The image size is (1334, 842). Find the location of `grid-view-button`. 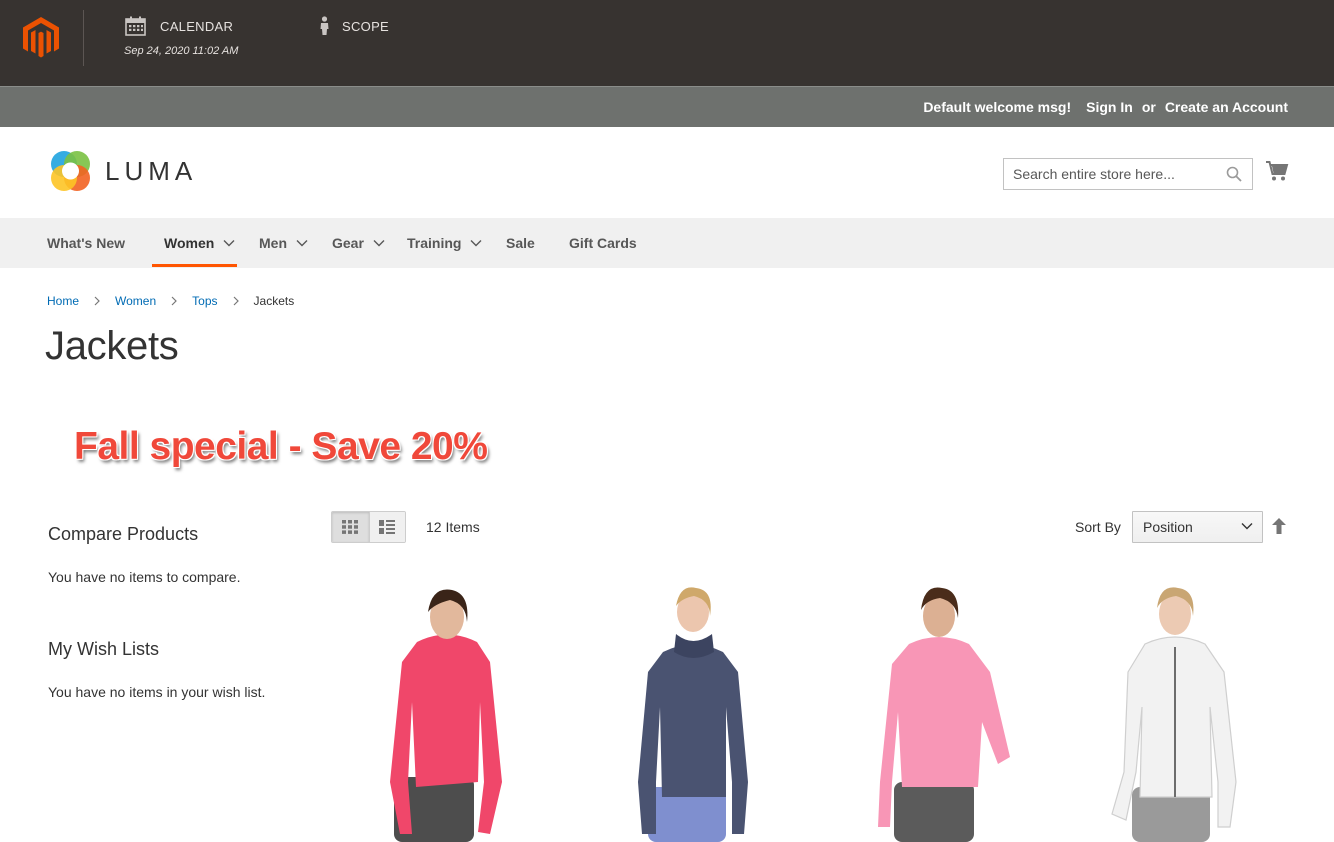

grid-view-button is located at coordinates (350, 527).